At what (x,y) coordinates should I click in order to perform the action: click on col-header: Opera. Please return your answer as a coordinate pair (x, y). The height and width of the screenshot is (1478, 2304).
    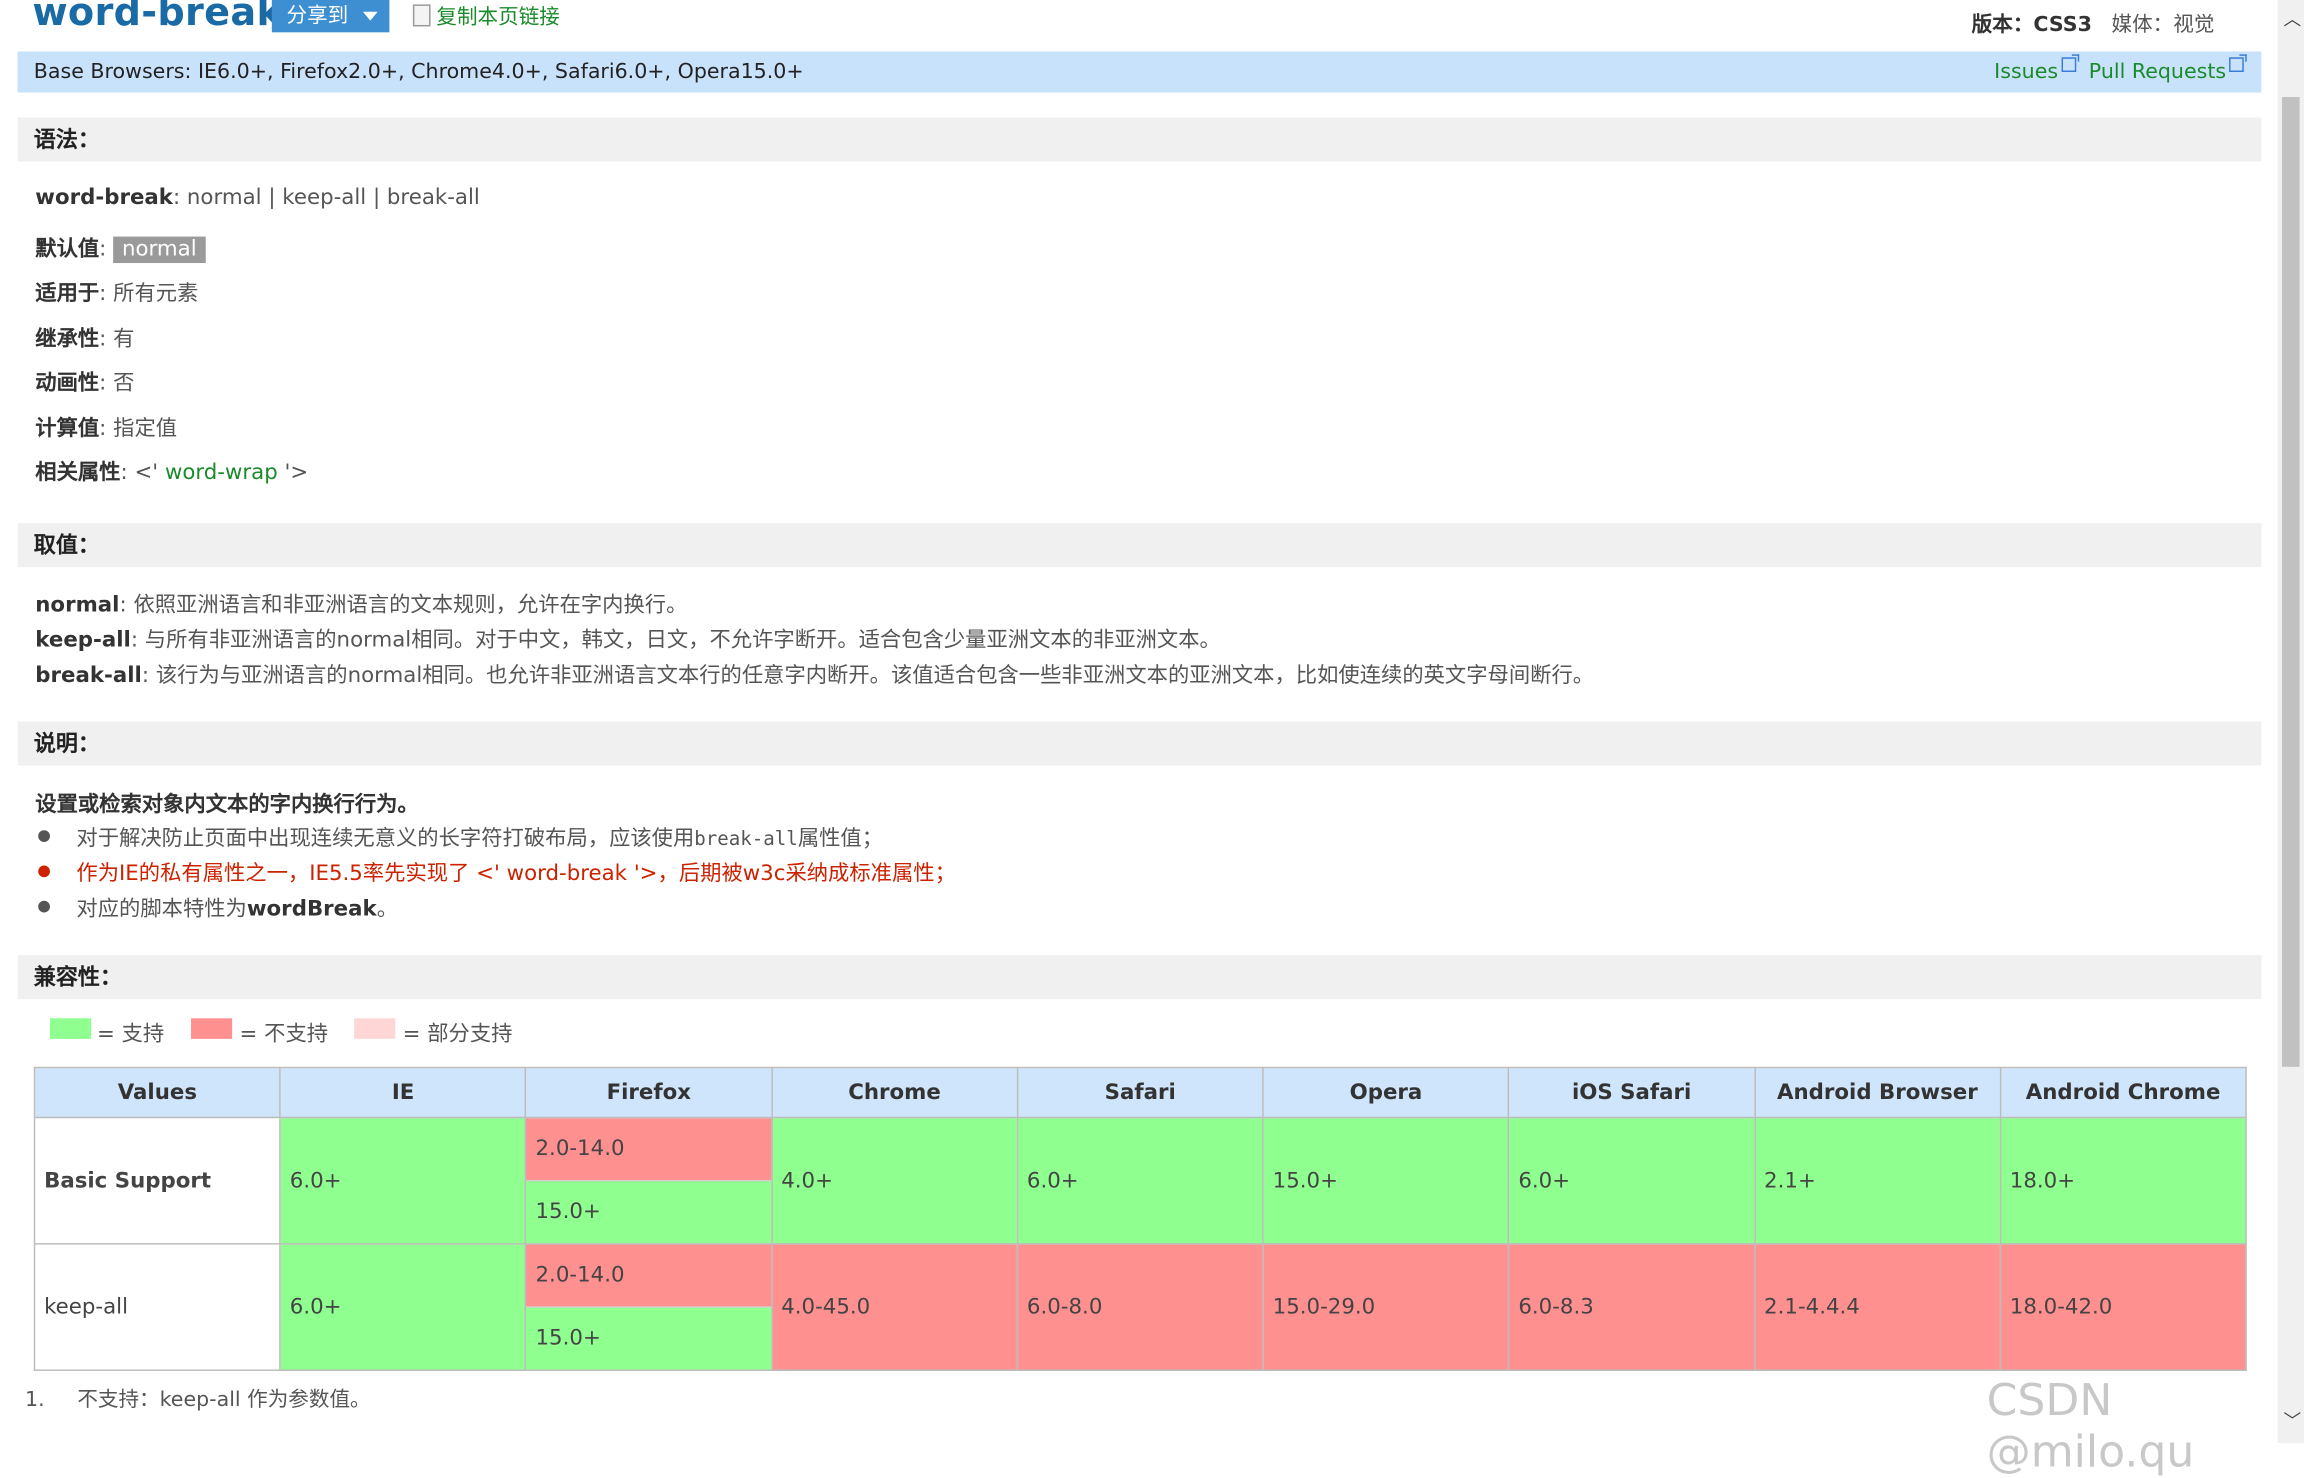
    Looking at the image, I should click on (1386, 1092).